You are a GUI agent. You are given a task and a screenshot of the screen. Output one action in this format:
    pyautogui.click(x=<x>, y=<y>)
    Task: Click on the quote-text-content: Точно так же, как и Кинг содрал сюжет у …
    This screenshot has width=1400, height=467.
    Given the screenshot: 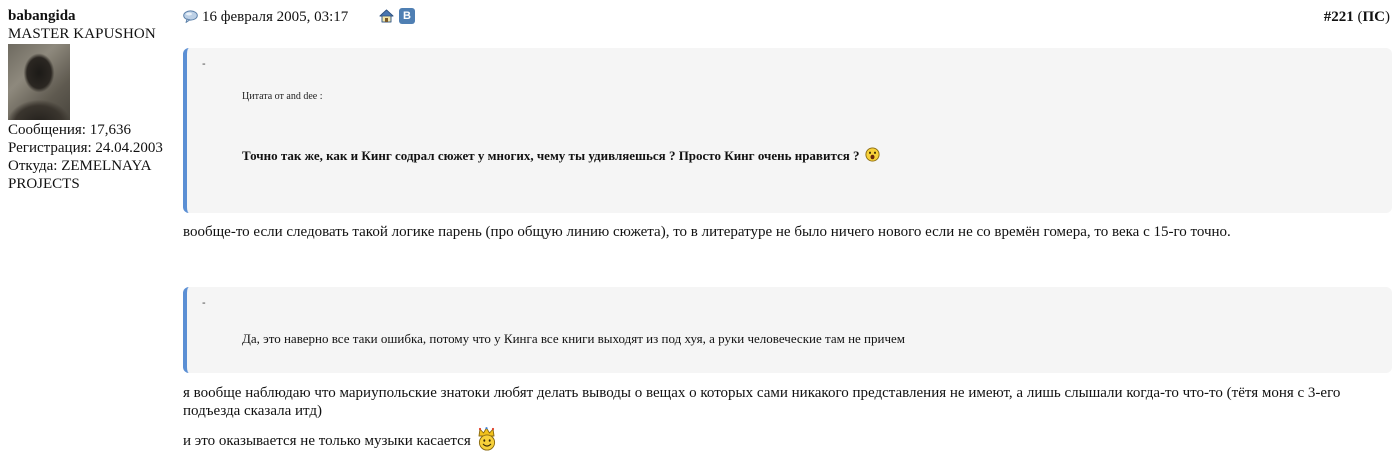 What is the action you would take?
    pyautogui.click(x=551, y=155)
    